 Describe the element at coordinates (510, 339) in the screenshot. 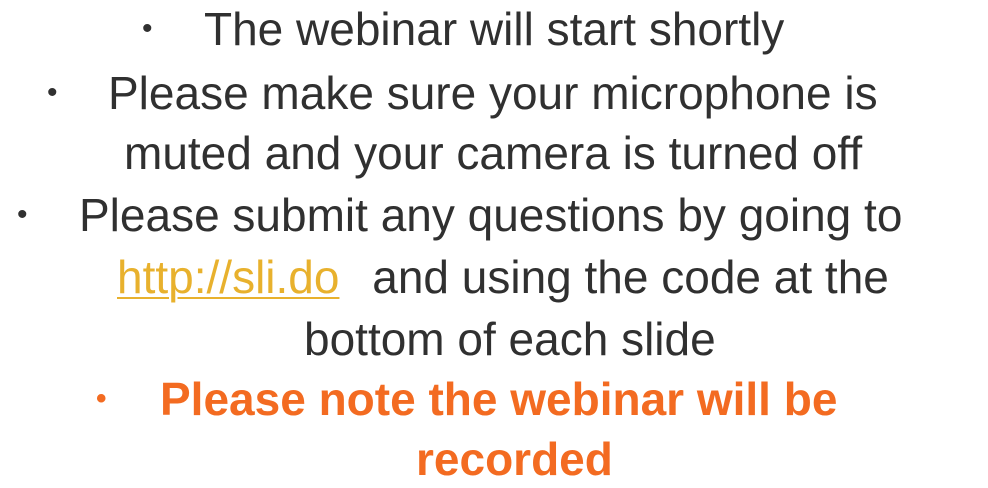

I see `bullet-text: bottom of each slide` at that location.